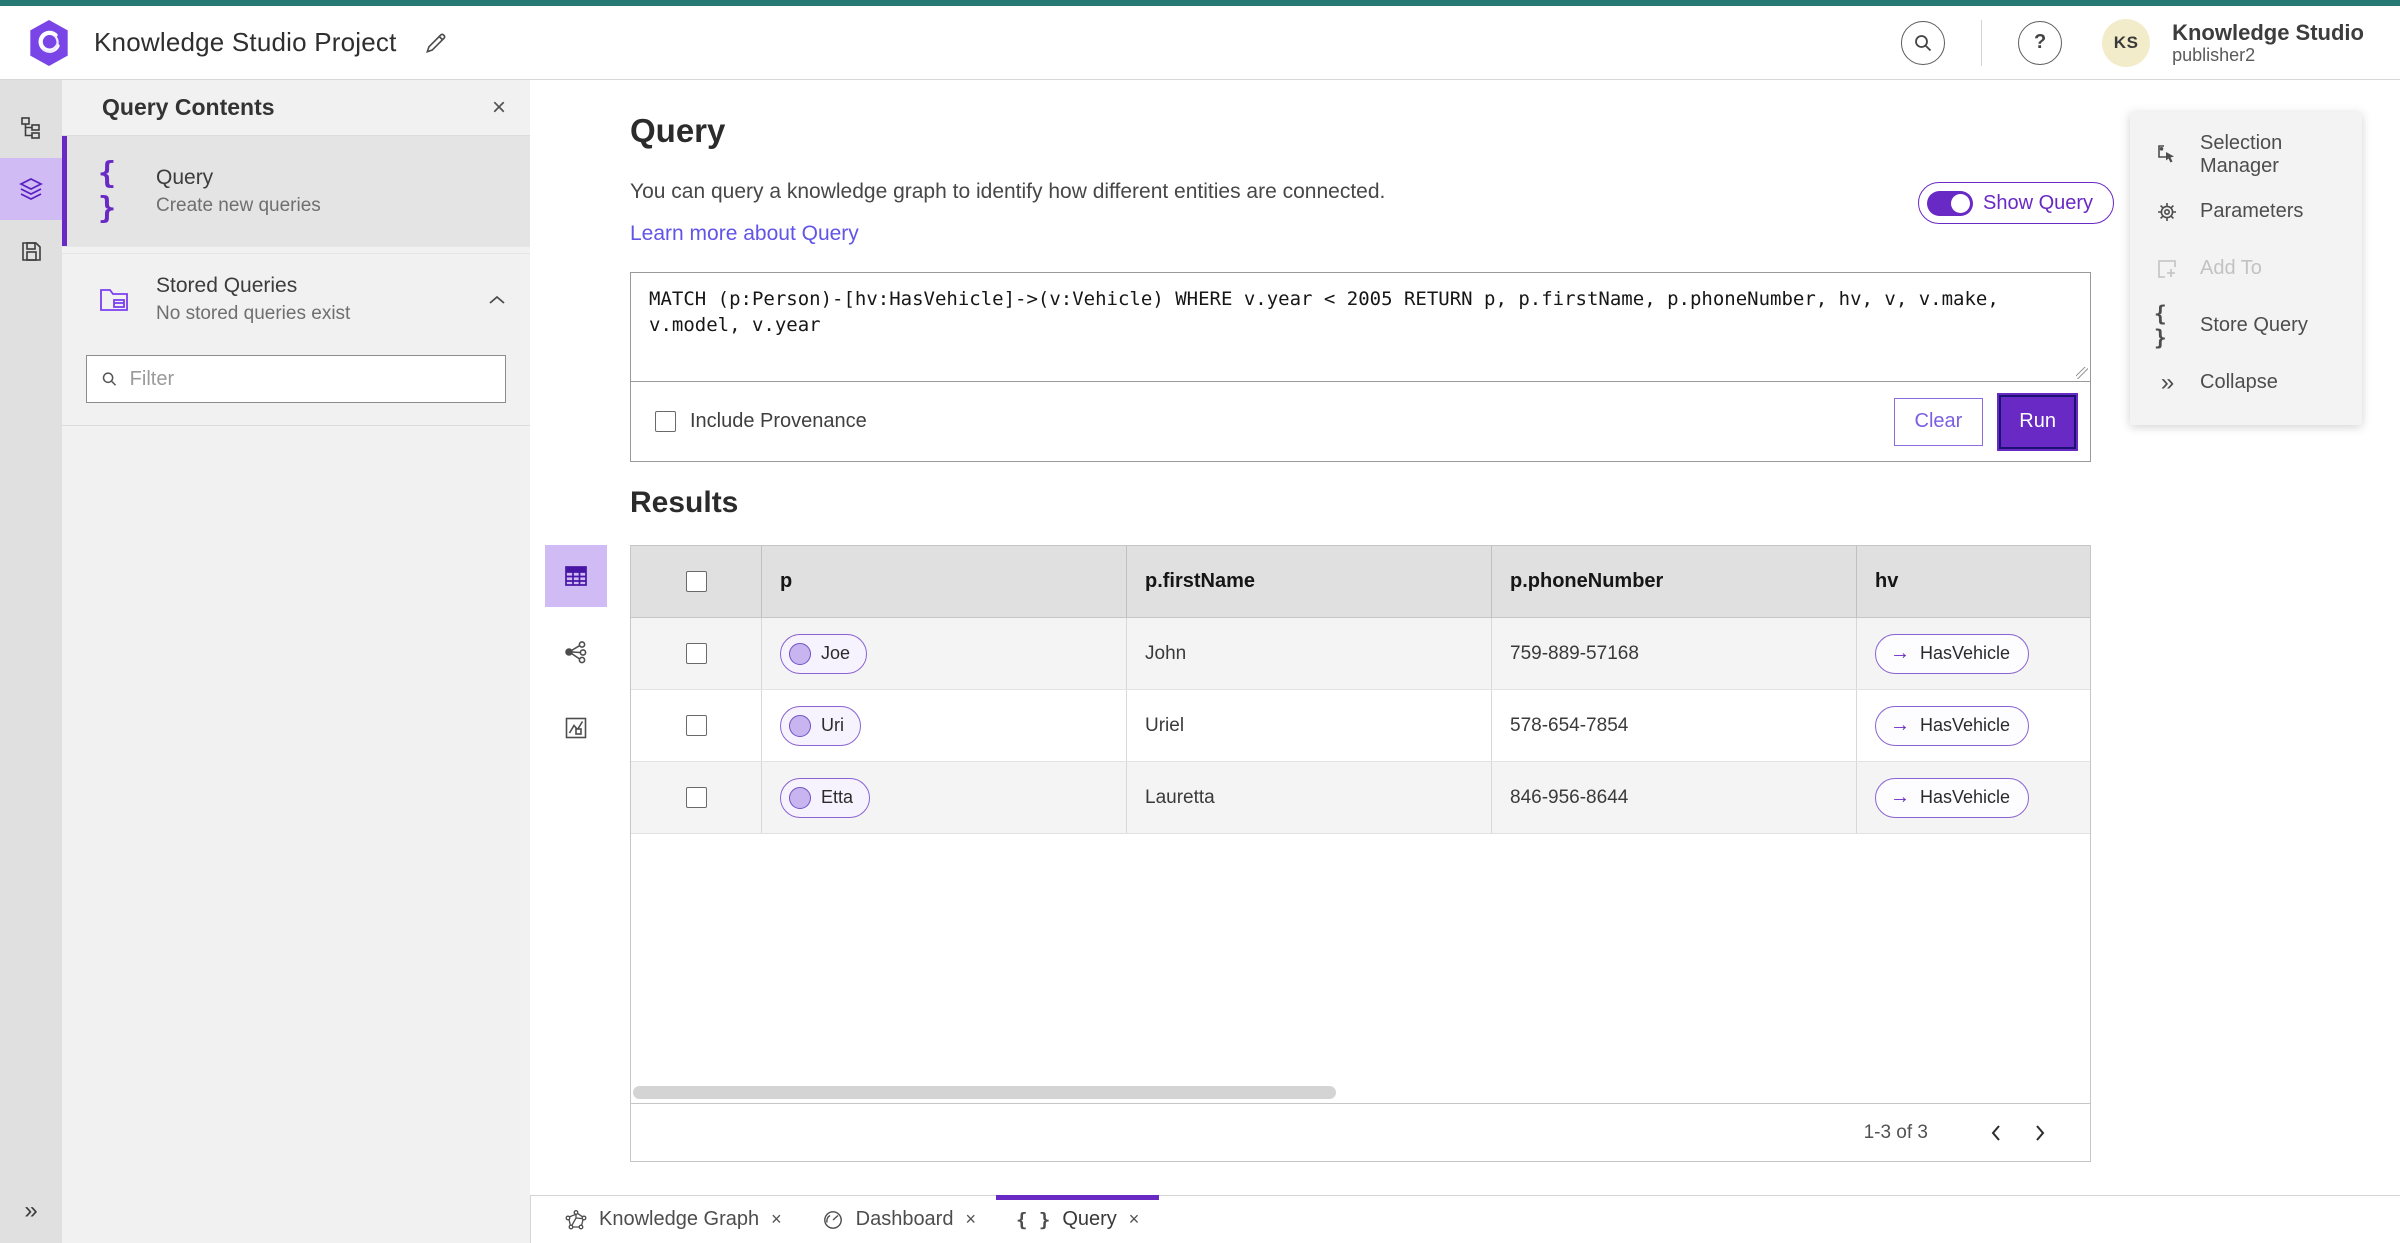 The height and width of the screenshot is (1243, 2400). I want to click on rail-item-layers, so click(31, 189).